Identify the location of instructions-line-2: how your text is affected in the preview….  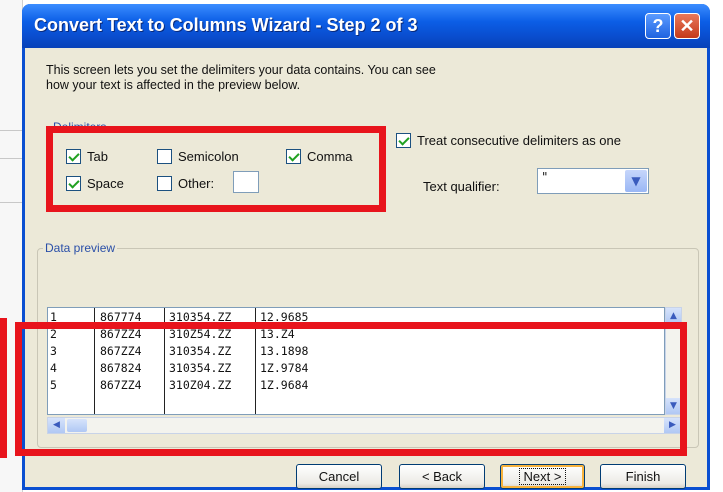
(173, 85).